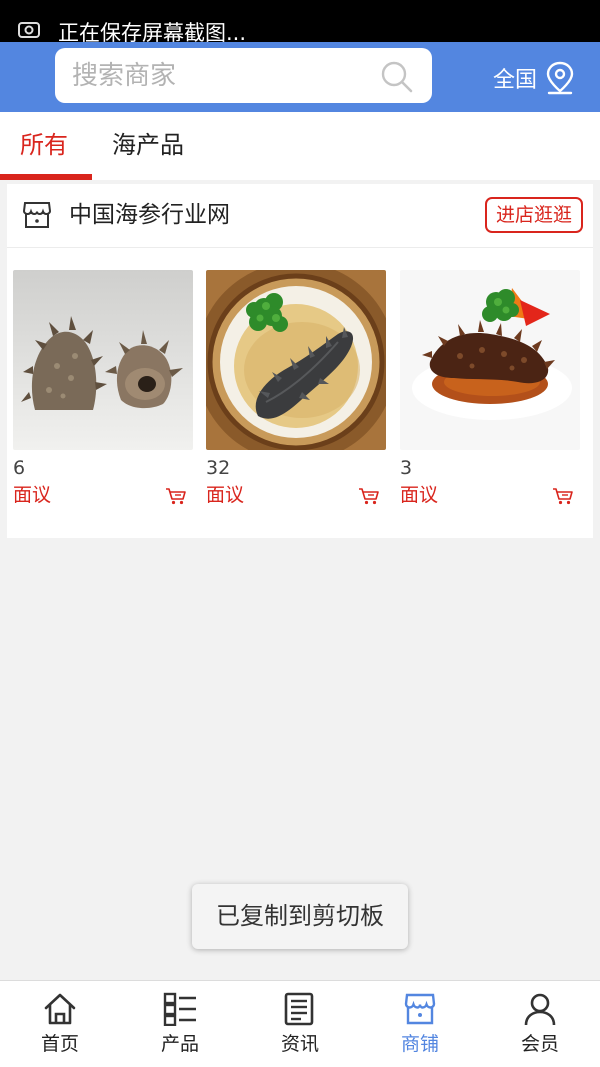  What do you see at coordinates (29, 30) in the screenshot?
I see `screenshot-icon` at bounding box center [29, 30].